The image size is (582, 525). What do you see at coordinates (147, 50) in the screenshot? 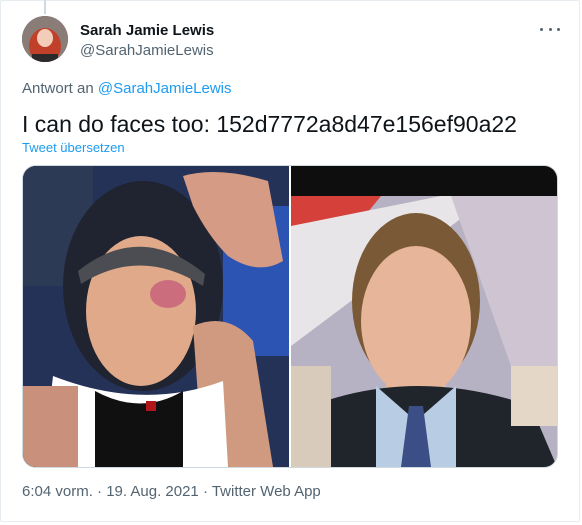
I see `author-handle: @SarahJamieLewis` at bounding box center [147, 50].